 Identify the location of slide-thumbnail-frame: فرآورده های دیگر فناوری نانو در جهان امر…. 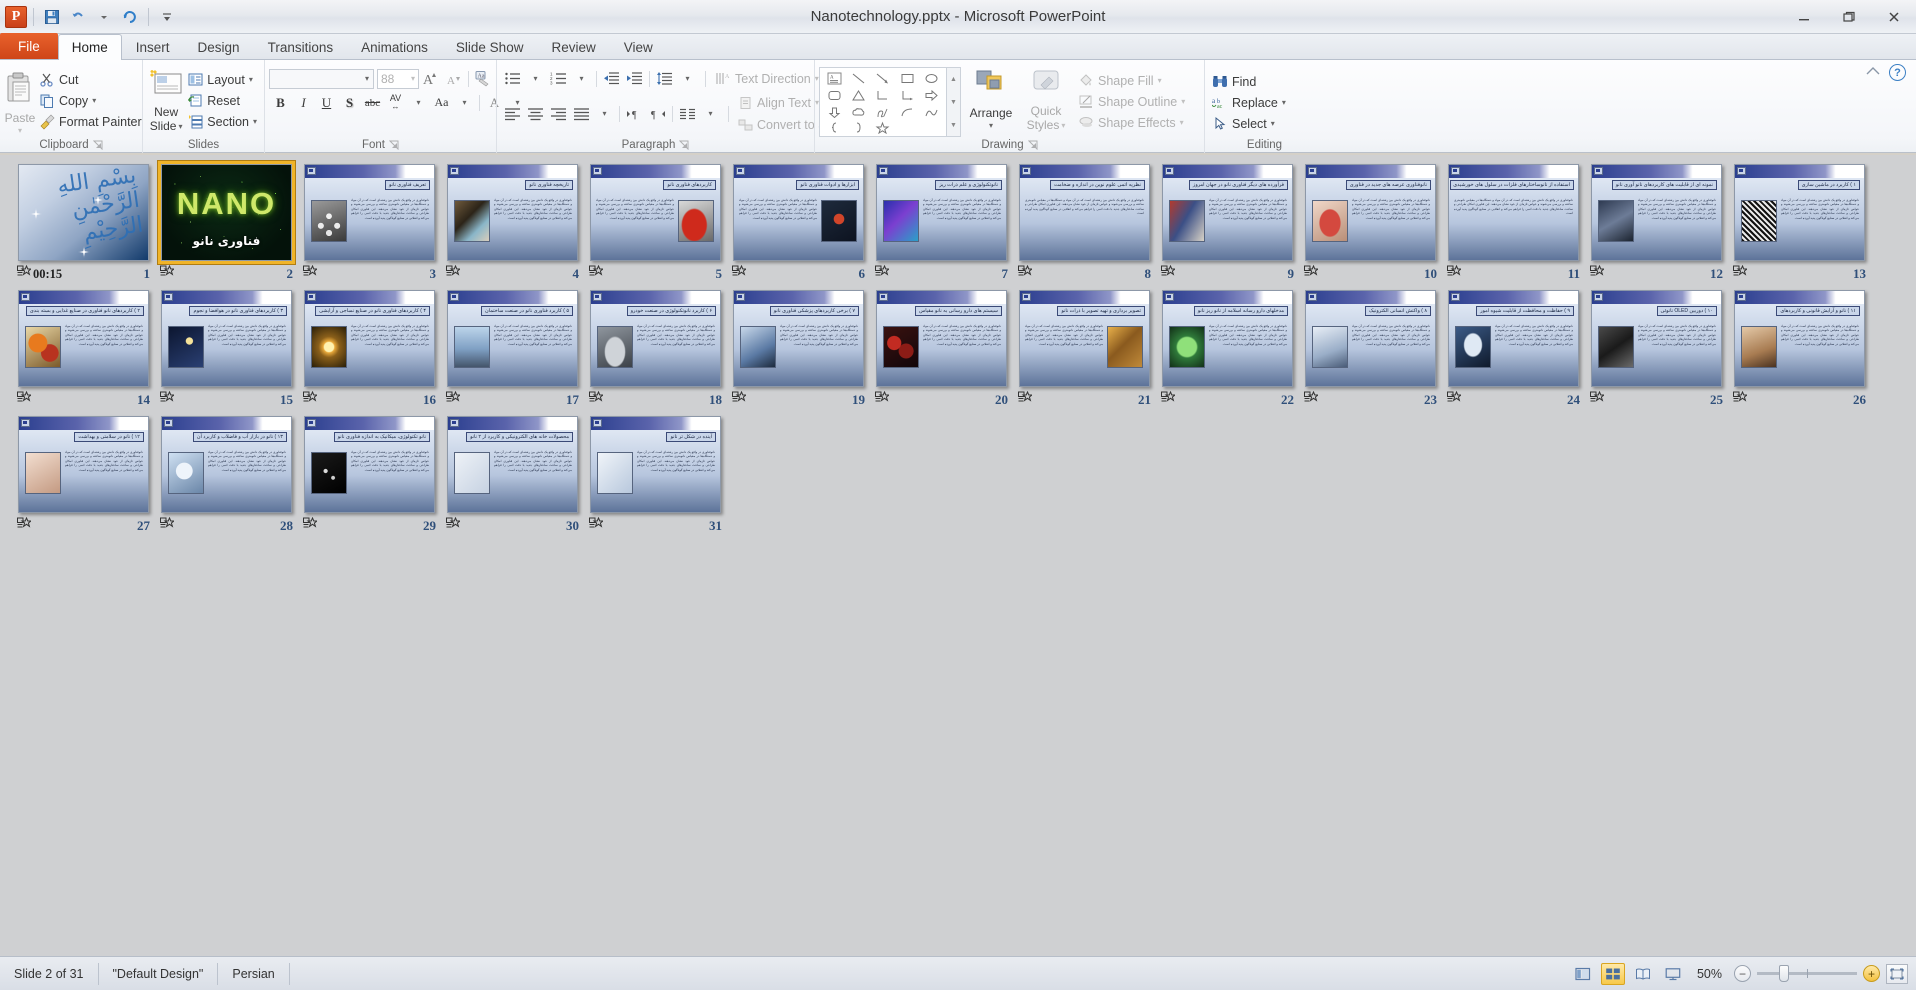
(1227, 212).